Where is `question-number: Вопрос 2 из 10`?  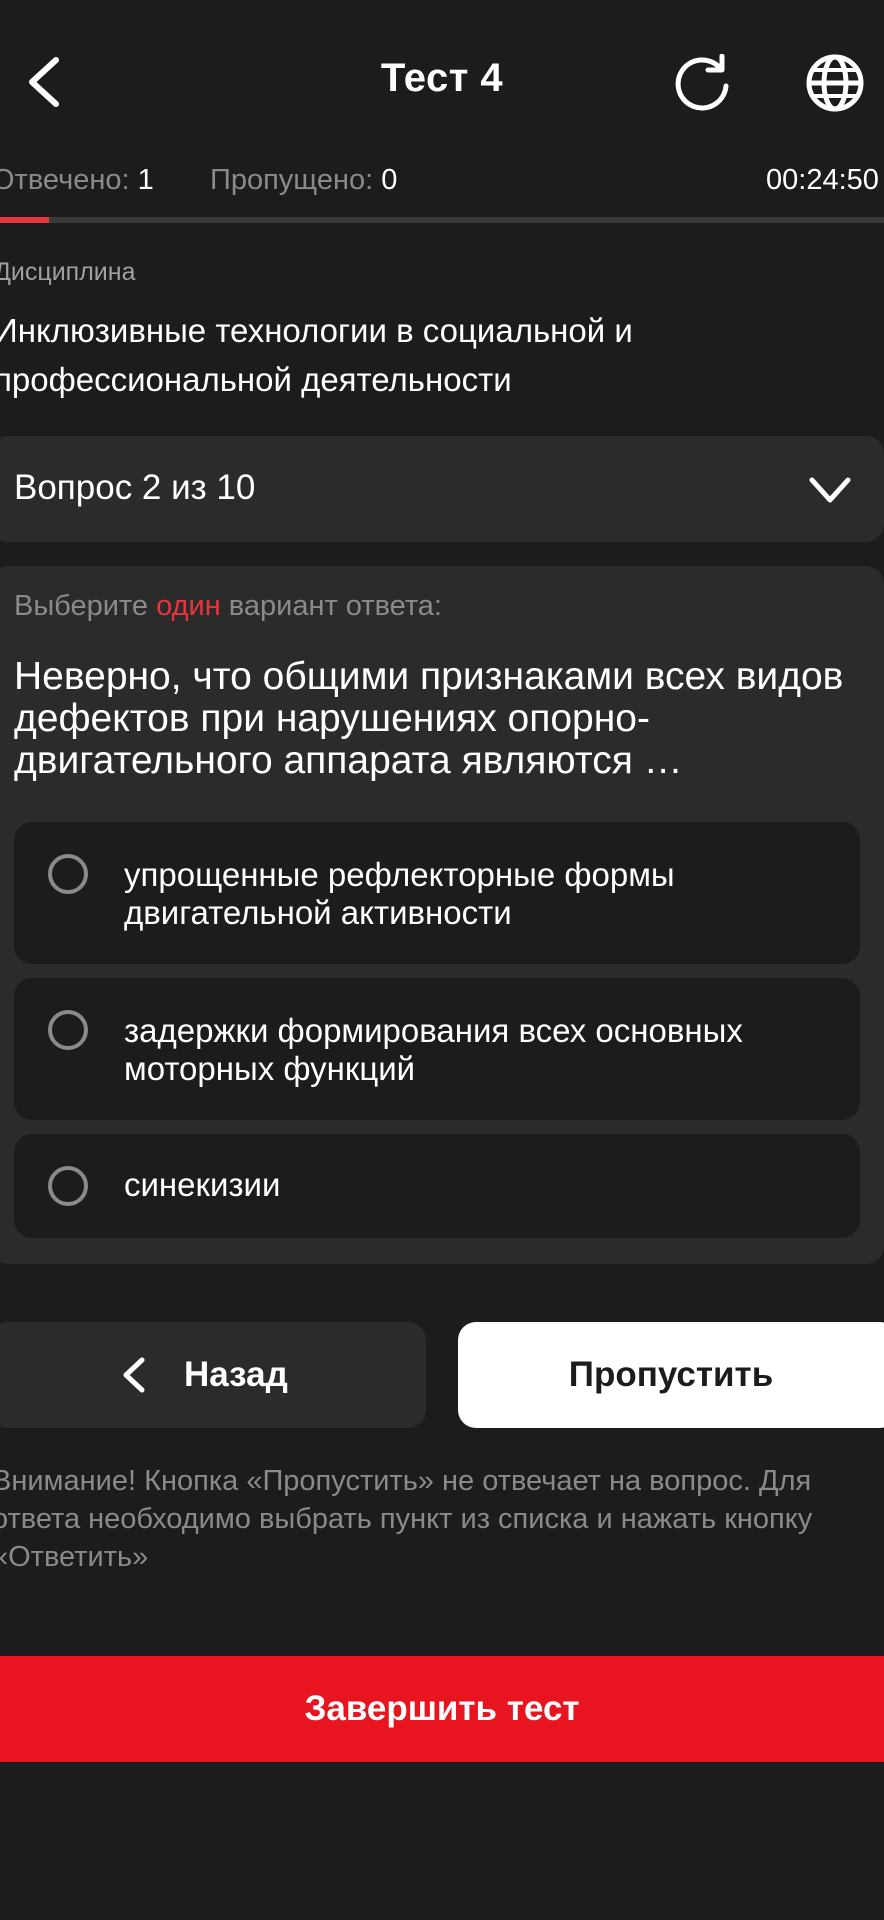
question-number: Вопрос 2 из 10 is located at coordinates (135, 487).